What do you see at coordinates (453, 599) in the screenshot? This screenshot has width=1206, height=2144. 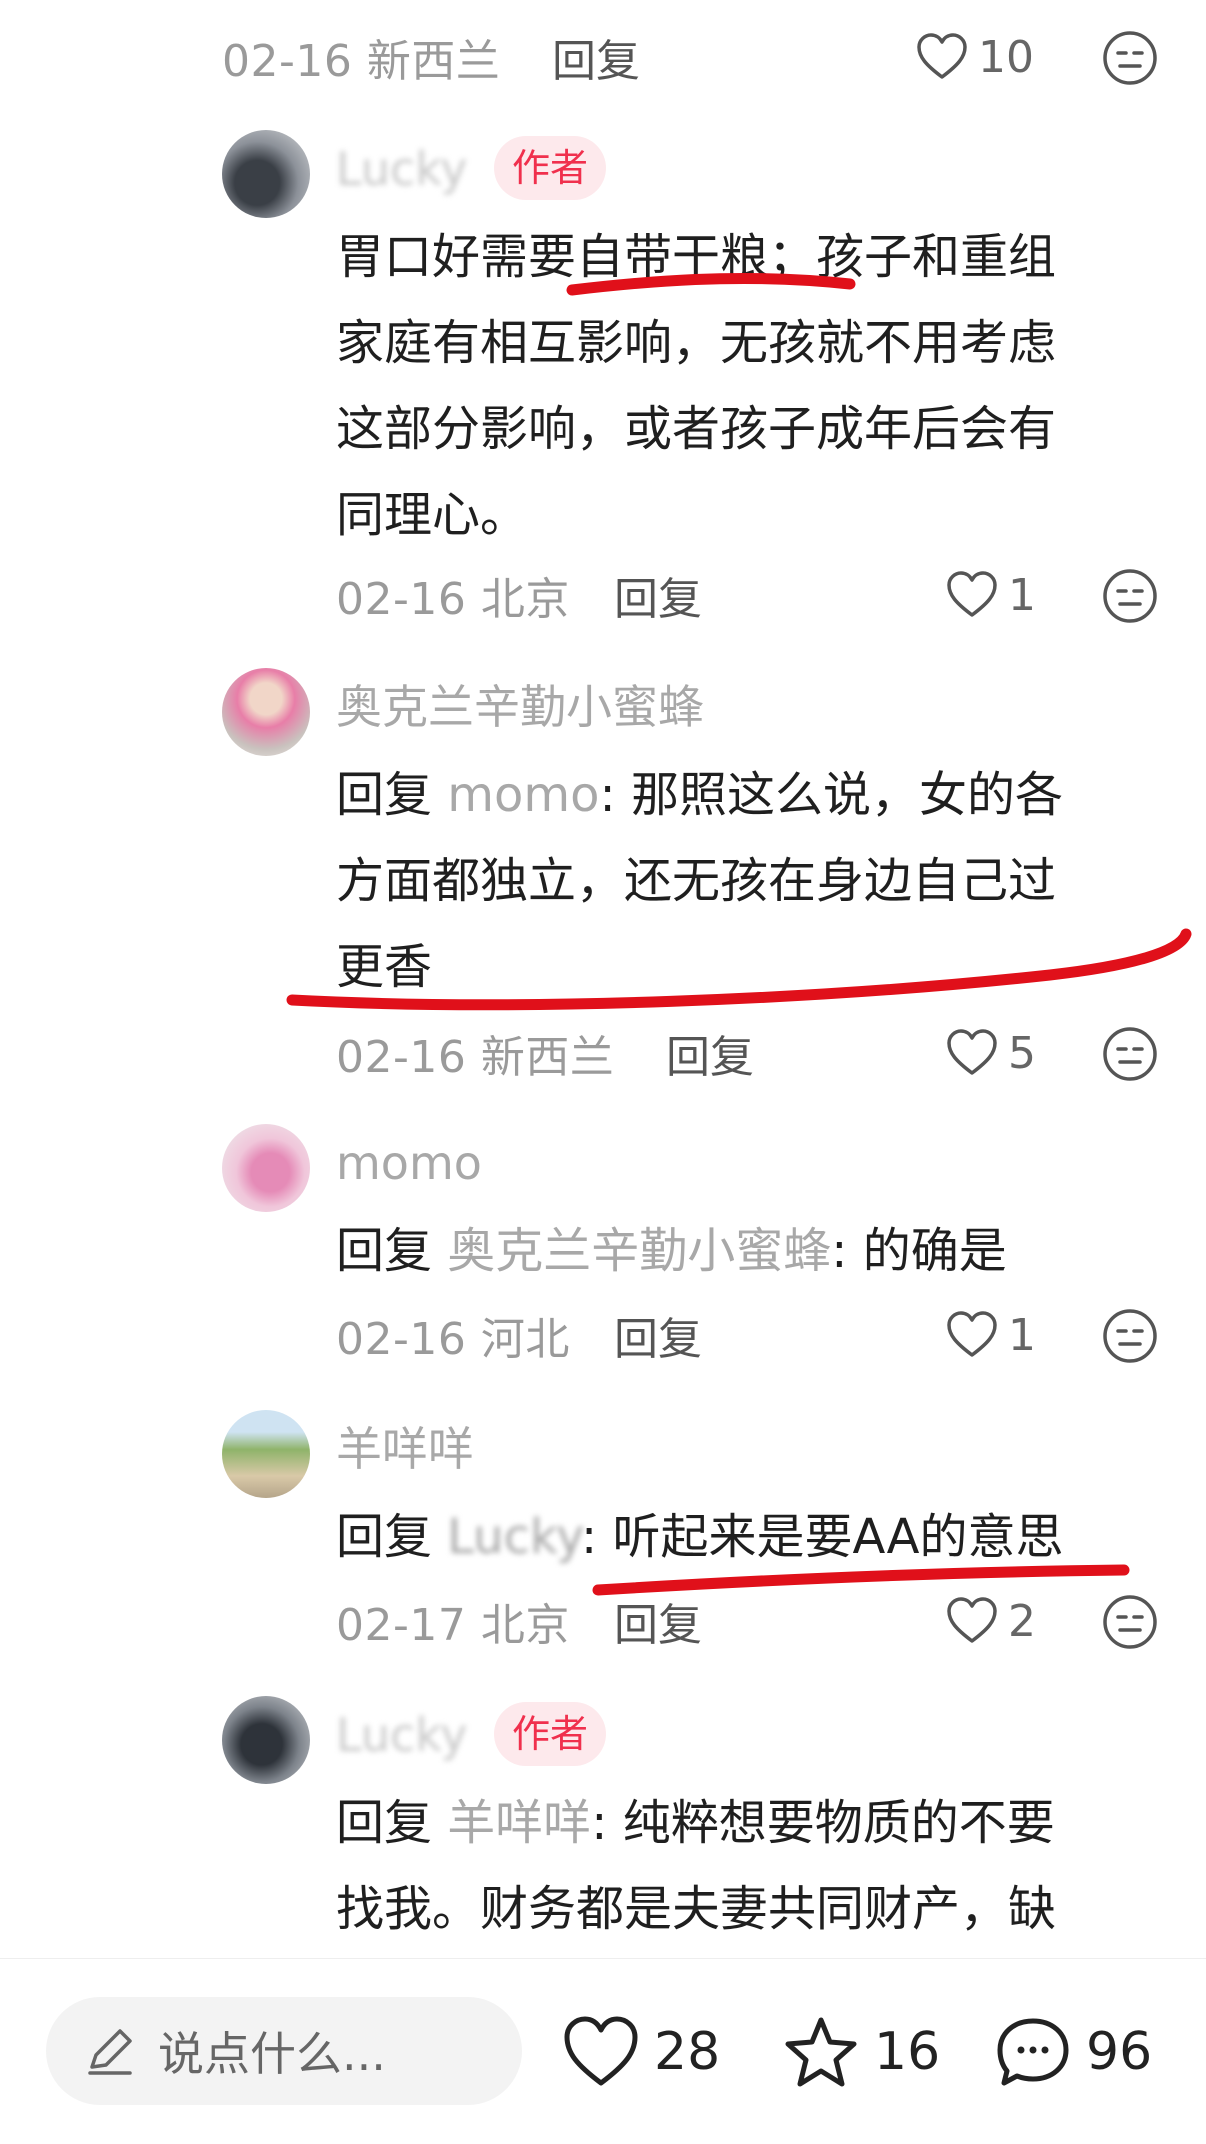 I see `comment-date-location: 02-16 北京` at bounding box center [453, 599].